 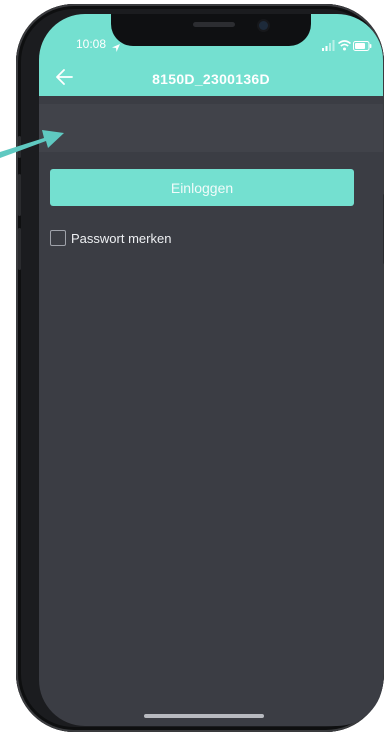 I want to click on remember-password-label: Passwort merken, so click(x=121, y=238).